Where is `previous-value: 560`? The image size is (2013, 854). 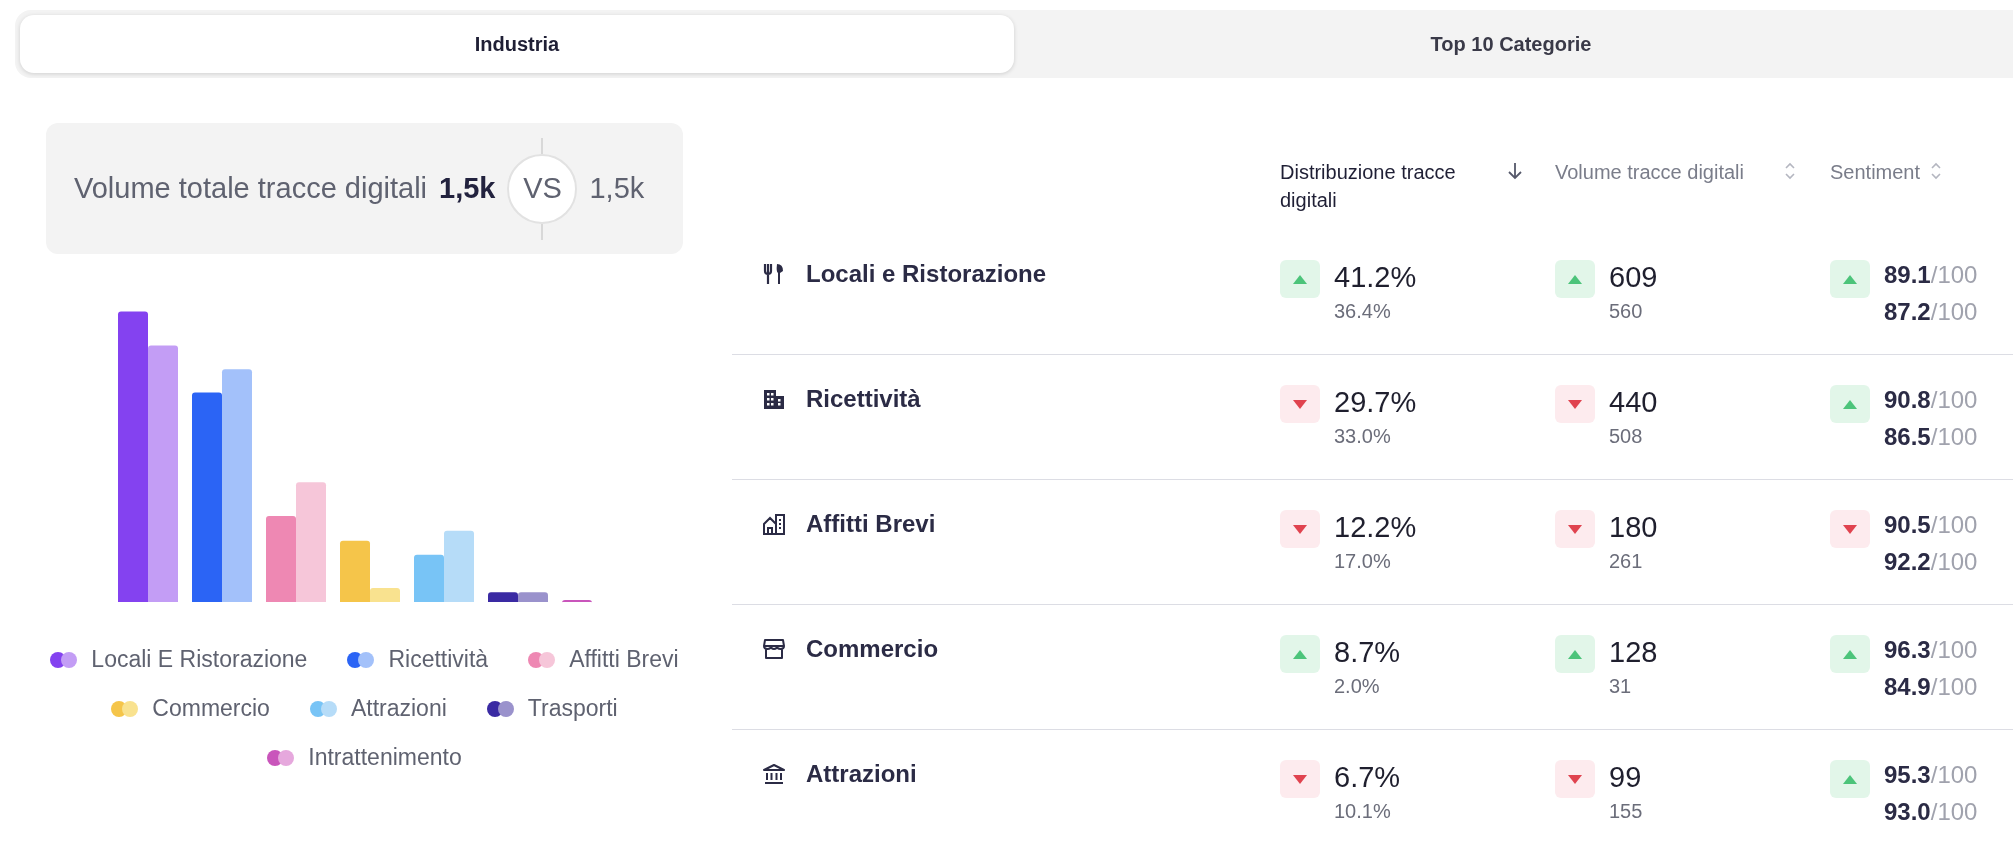 previous-value: 560 is located at coordinates (1626, 311).